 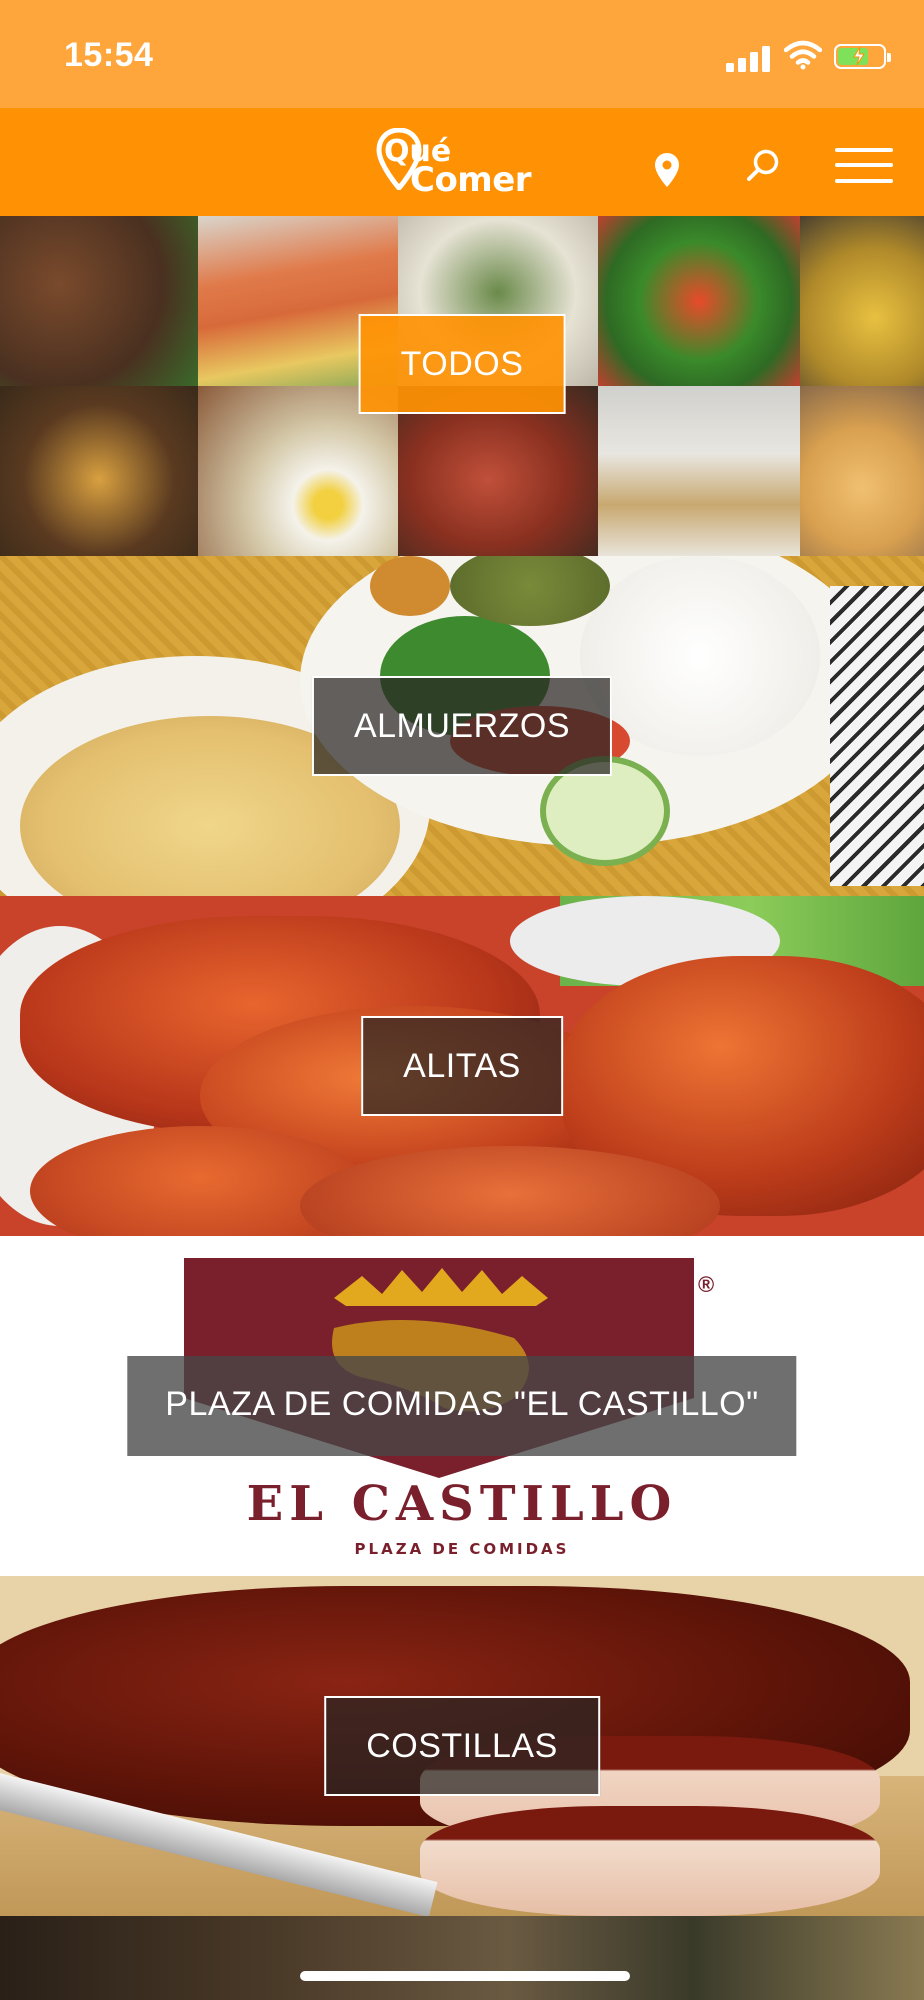 What do you see at coordinates (462, 1504) in the screenshot?
I see `castillo-brand-name: EL CASTILLO` at bounding box center [462, 1504].